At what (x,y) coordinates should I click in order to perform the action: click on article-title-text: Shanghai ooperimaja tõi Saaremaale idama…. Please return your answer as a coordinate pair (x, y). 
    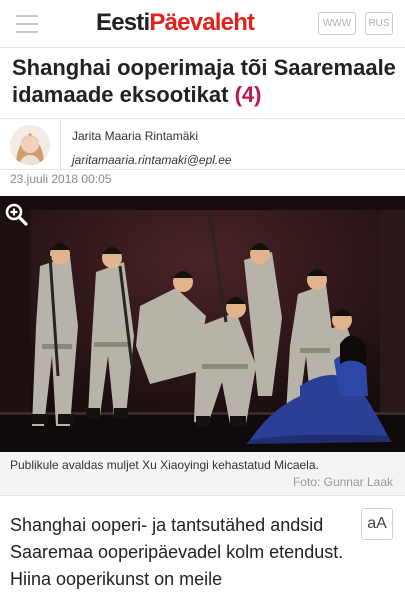
    Looking at the image, I should click on (204, 81).